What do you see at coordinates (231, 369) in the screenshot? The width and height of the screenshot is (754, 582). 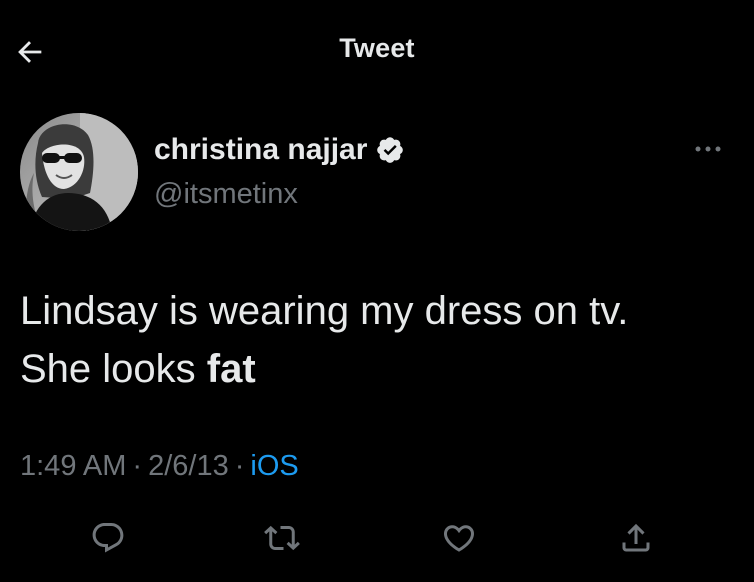 I see `tweet-text-bold: fat` at bounding box center [231, 369].